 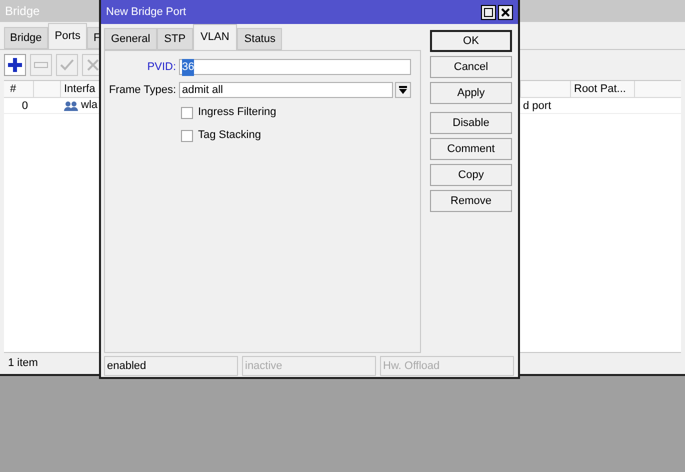 What do you see at coordinates (471, 201) in the screenshot?
I see `dialog-button: Remove` at bounding box center [471, 201].